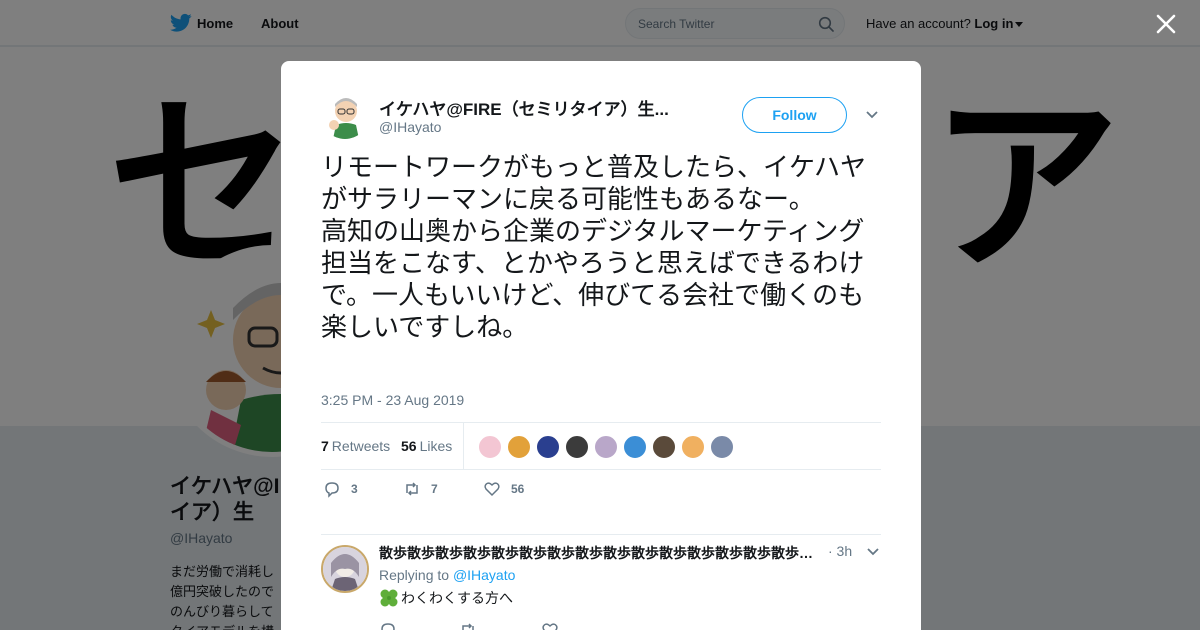 The height and width of the screenshot is (630, 1200). I want to click on reply-text-row: わくわくする方へ, so click(446, 598).